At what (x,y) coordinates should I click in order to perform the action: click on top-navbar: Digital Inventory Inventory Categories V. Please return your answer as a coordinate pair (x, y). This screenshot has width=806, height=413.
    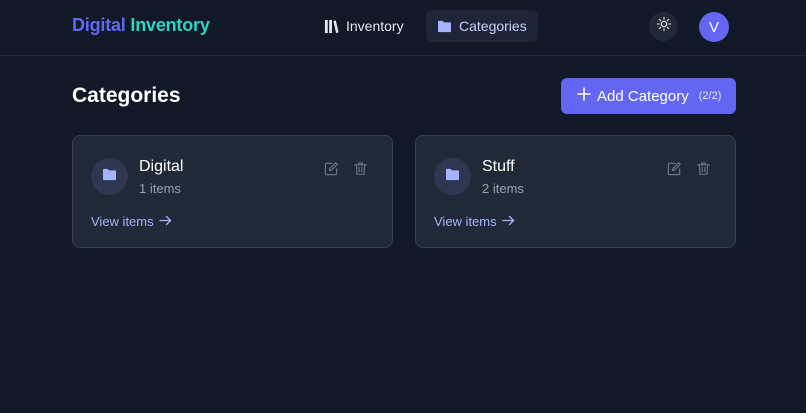
    Looking at the image, I should click on (403, 28).